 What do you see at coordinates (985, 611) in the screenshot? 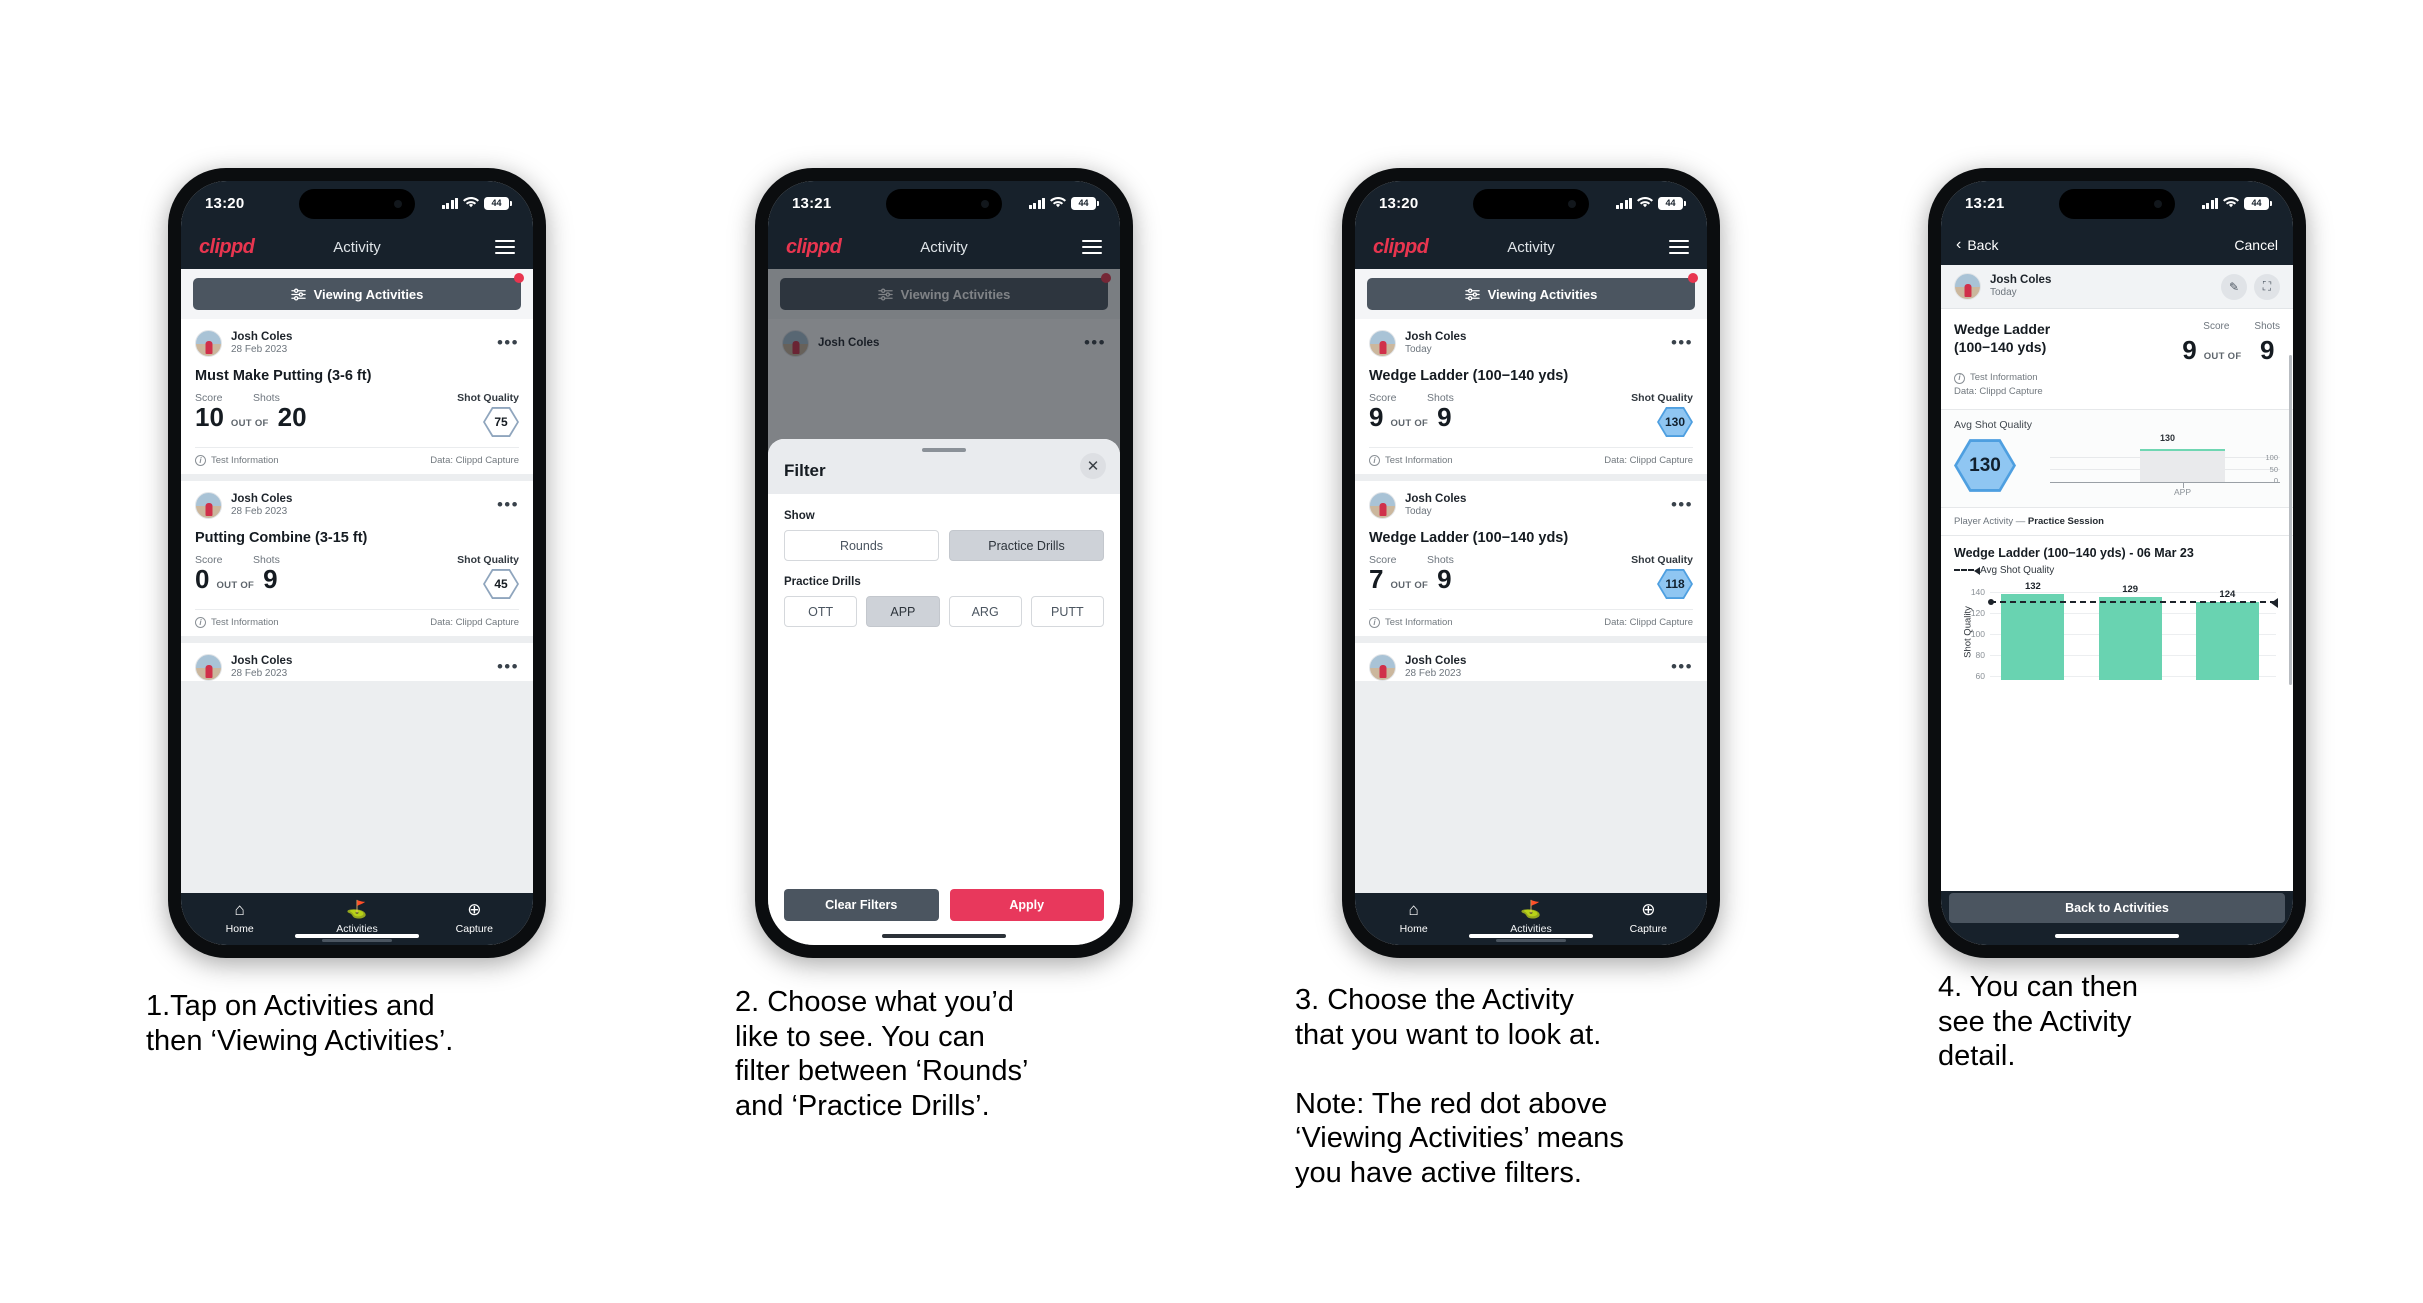
I see `option-arg: ARG` at bounding box center [985, 611].